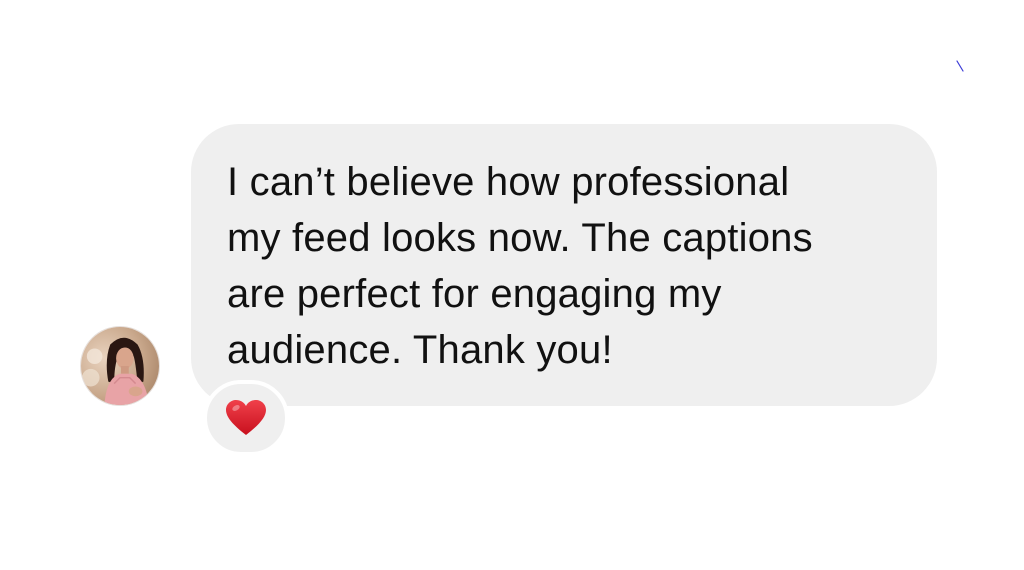  Describe the element at coordinates (960, 66) in the screenshot. I see `cursor-mark-icon` at that location.